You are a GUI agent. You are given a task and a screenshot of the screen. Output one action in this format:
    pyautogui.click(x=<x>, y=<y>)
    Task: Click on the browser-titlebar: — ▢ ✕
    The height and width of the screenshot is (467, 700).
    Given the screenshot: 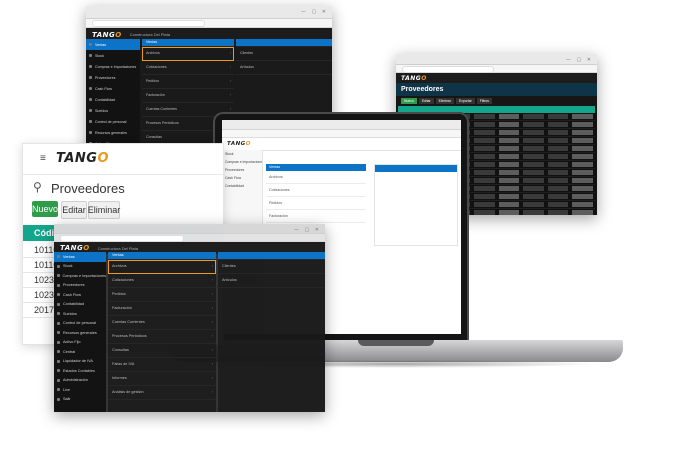 What is the action you would take?
    pyautogui.click(x=189, y=229)
    